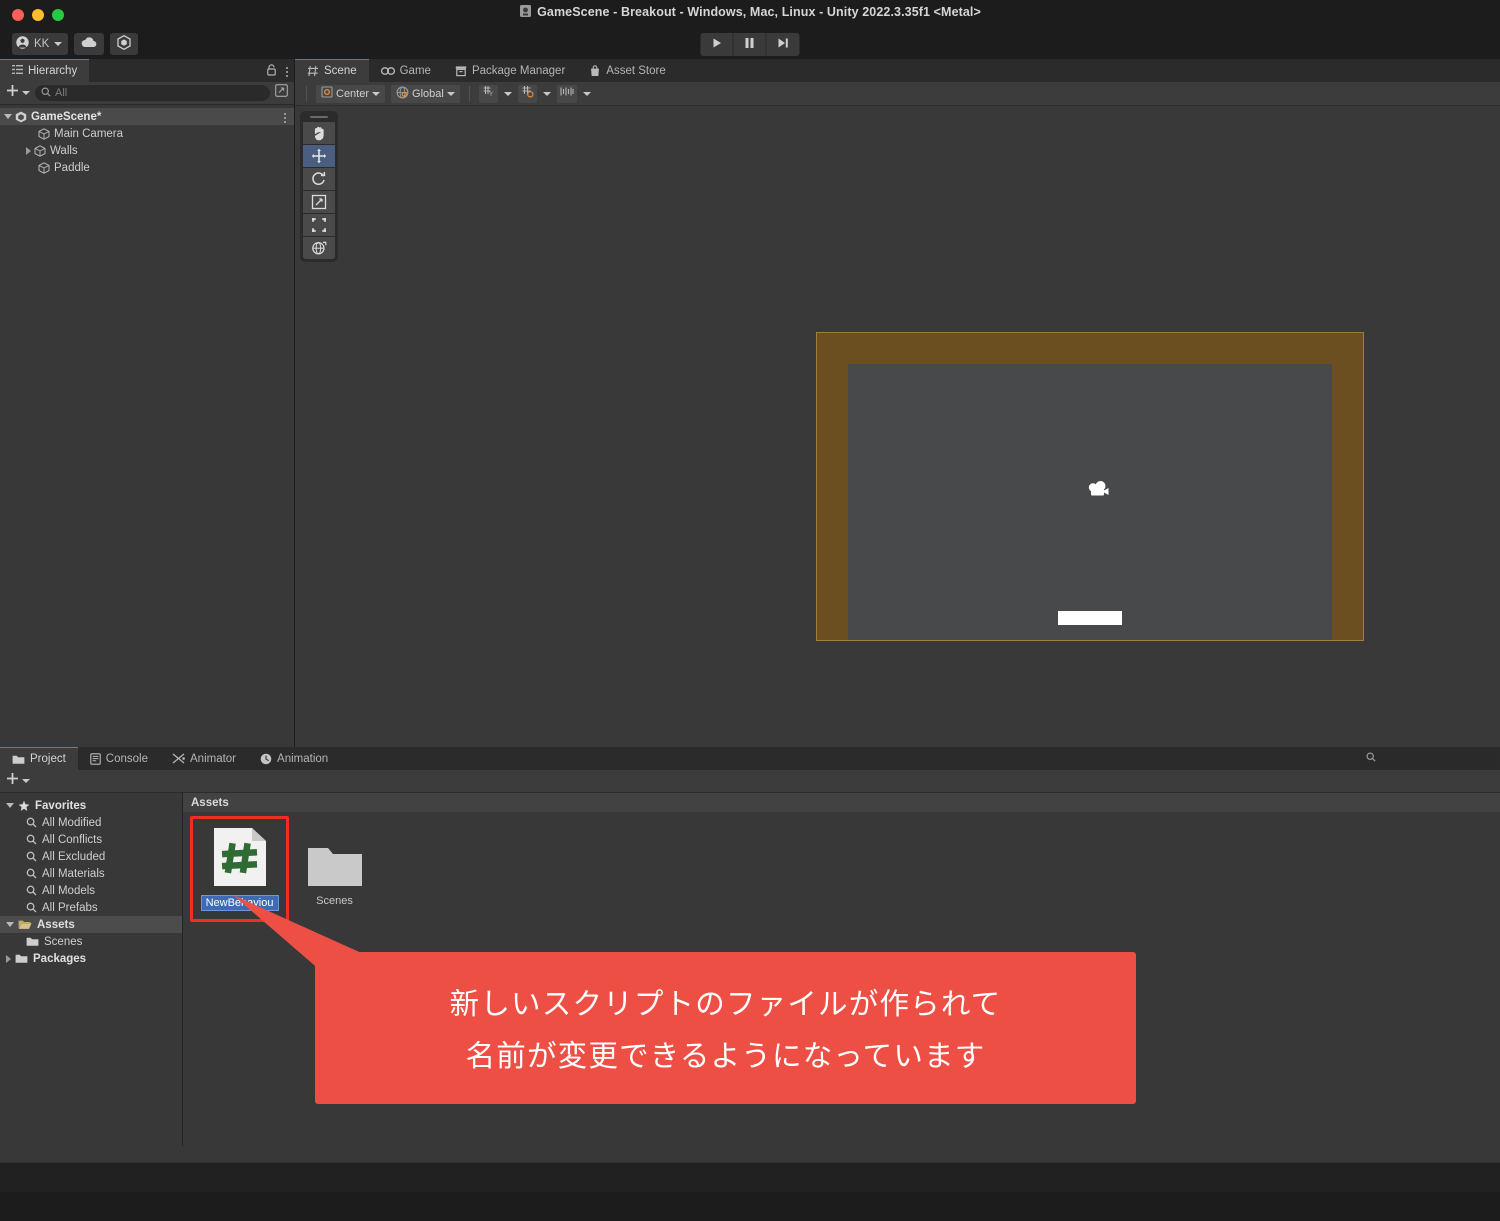  Describe the element at coordinates (66, 116) in the screenshot. I see `hierarchy-node-label: GameScene*` at that location.